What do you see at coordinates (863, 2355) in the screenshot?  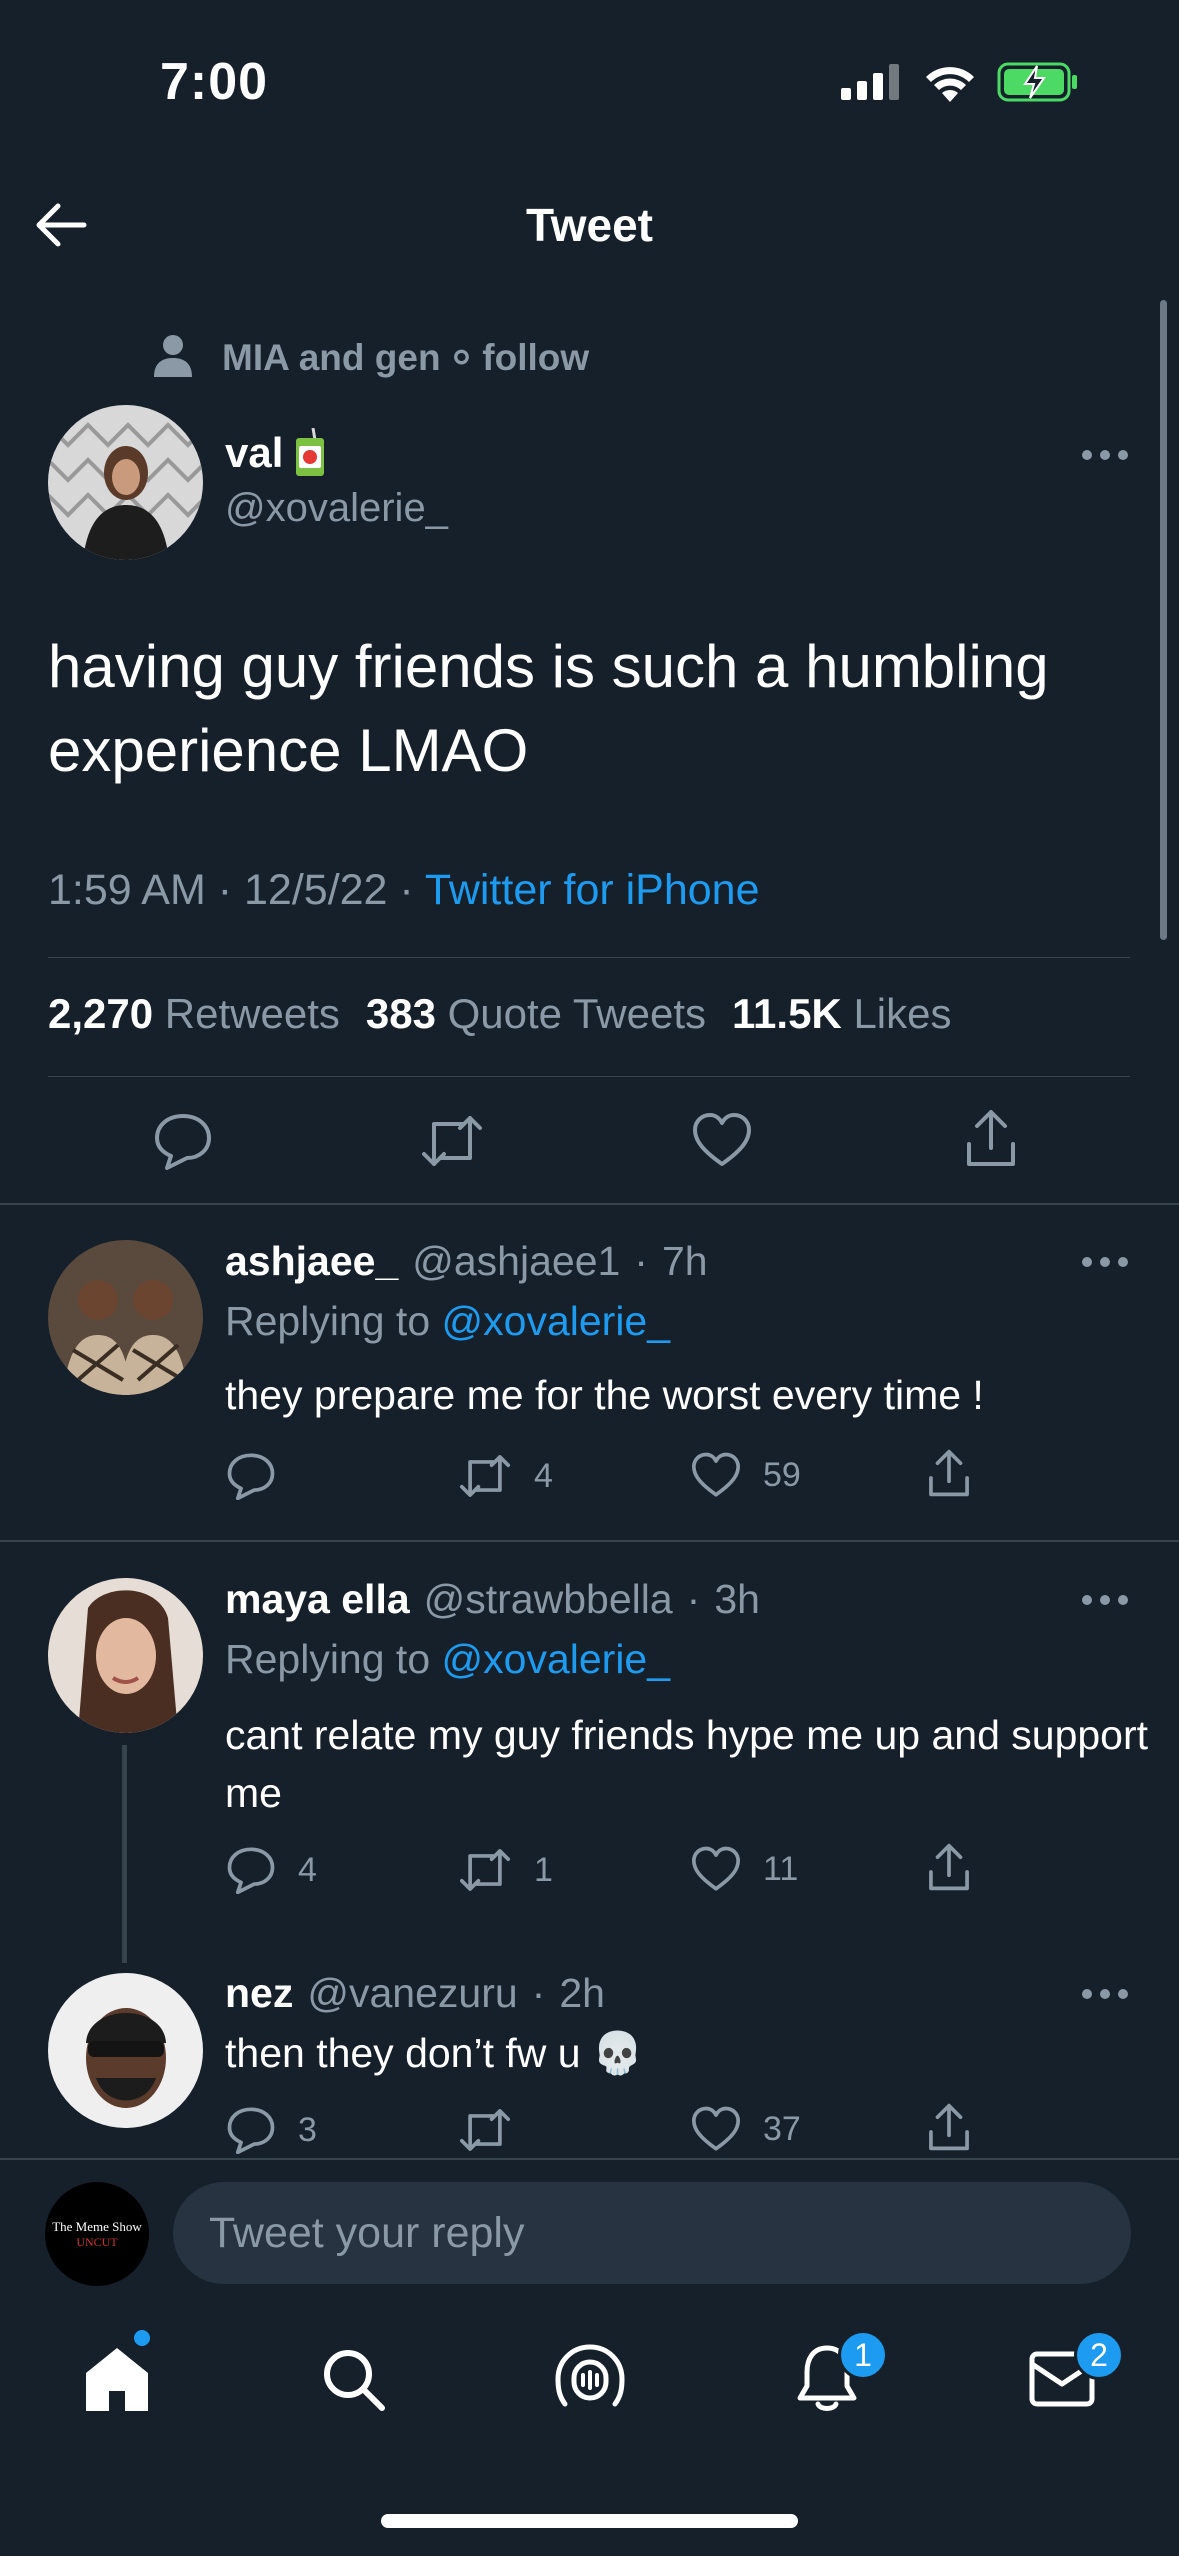 I see `notifications-badge: 1` at bounding box center [863, 2355].